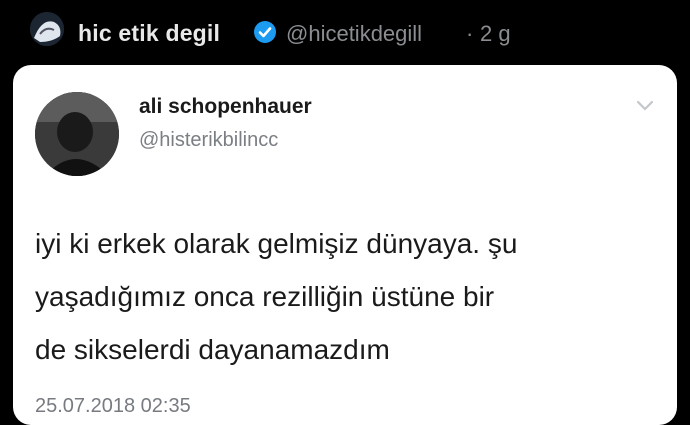 The height and width of the screenshot is (425, 690). I want to click on verified-badge-icon, so click(265, 32).